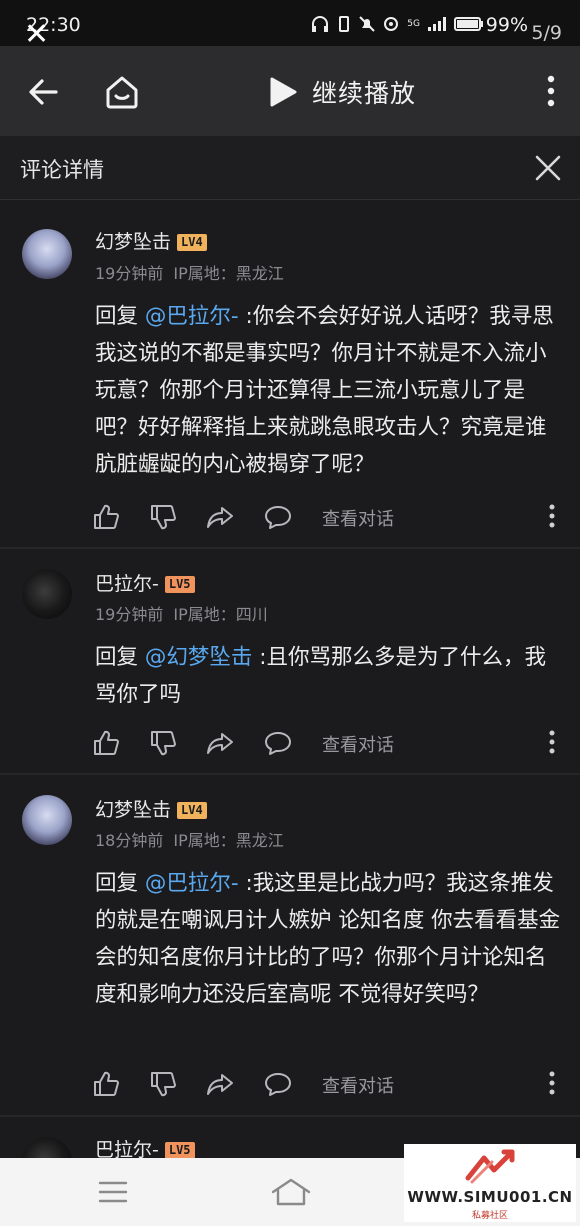 This screenshot has width=580, height=1226. Describe the element at coordinates (122, 92) in the screenshot. I see `home-icon` at that location.